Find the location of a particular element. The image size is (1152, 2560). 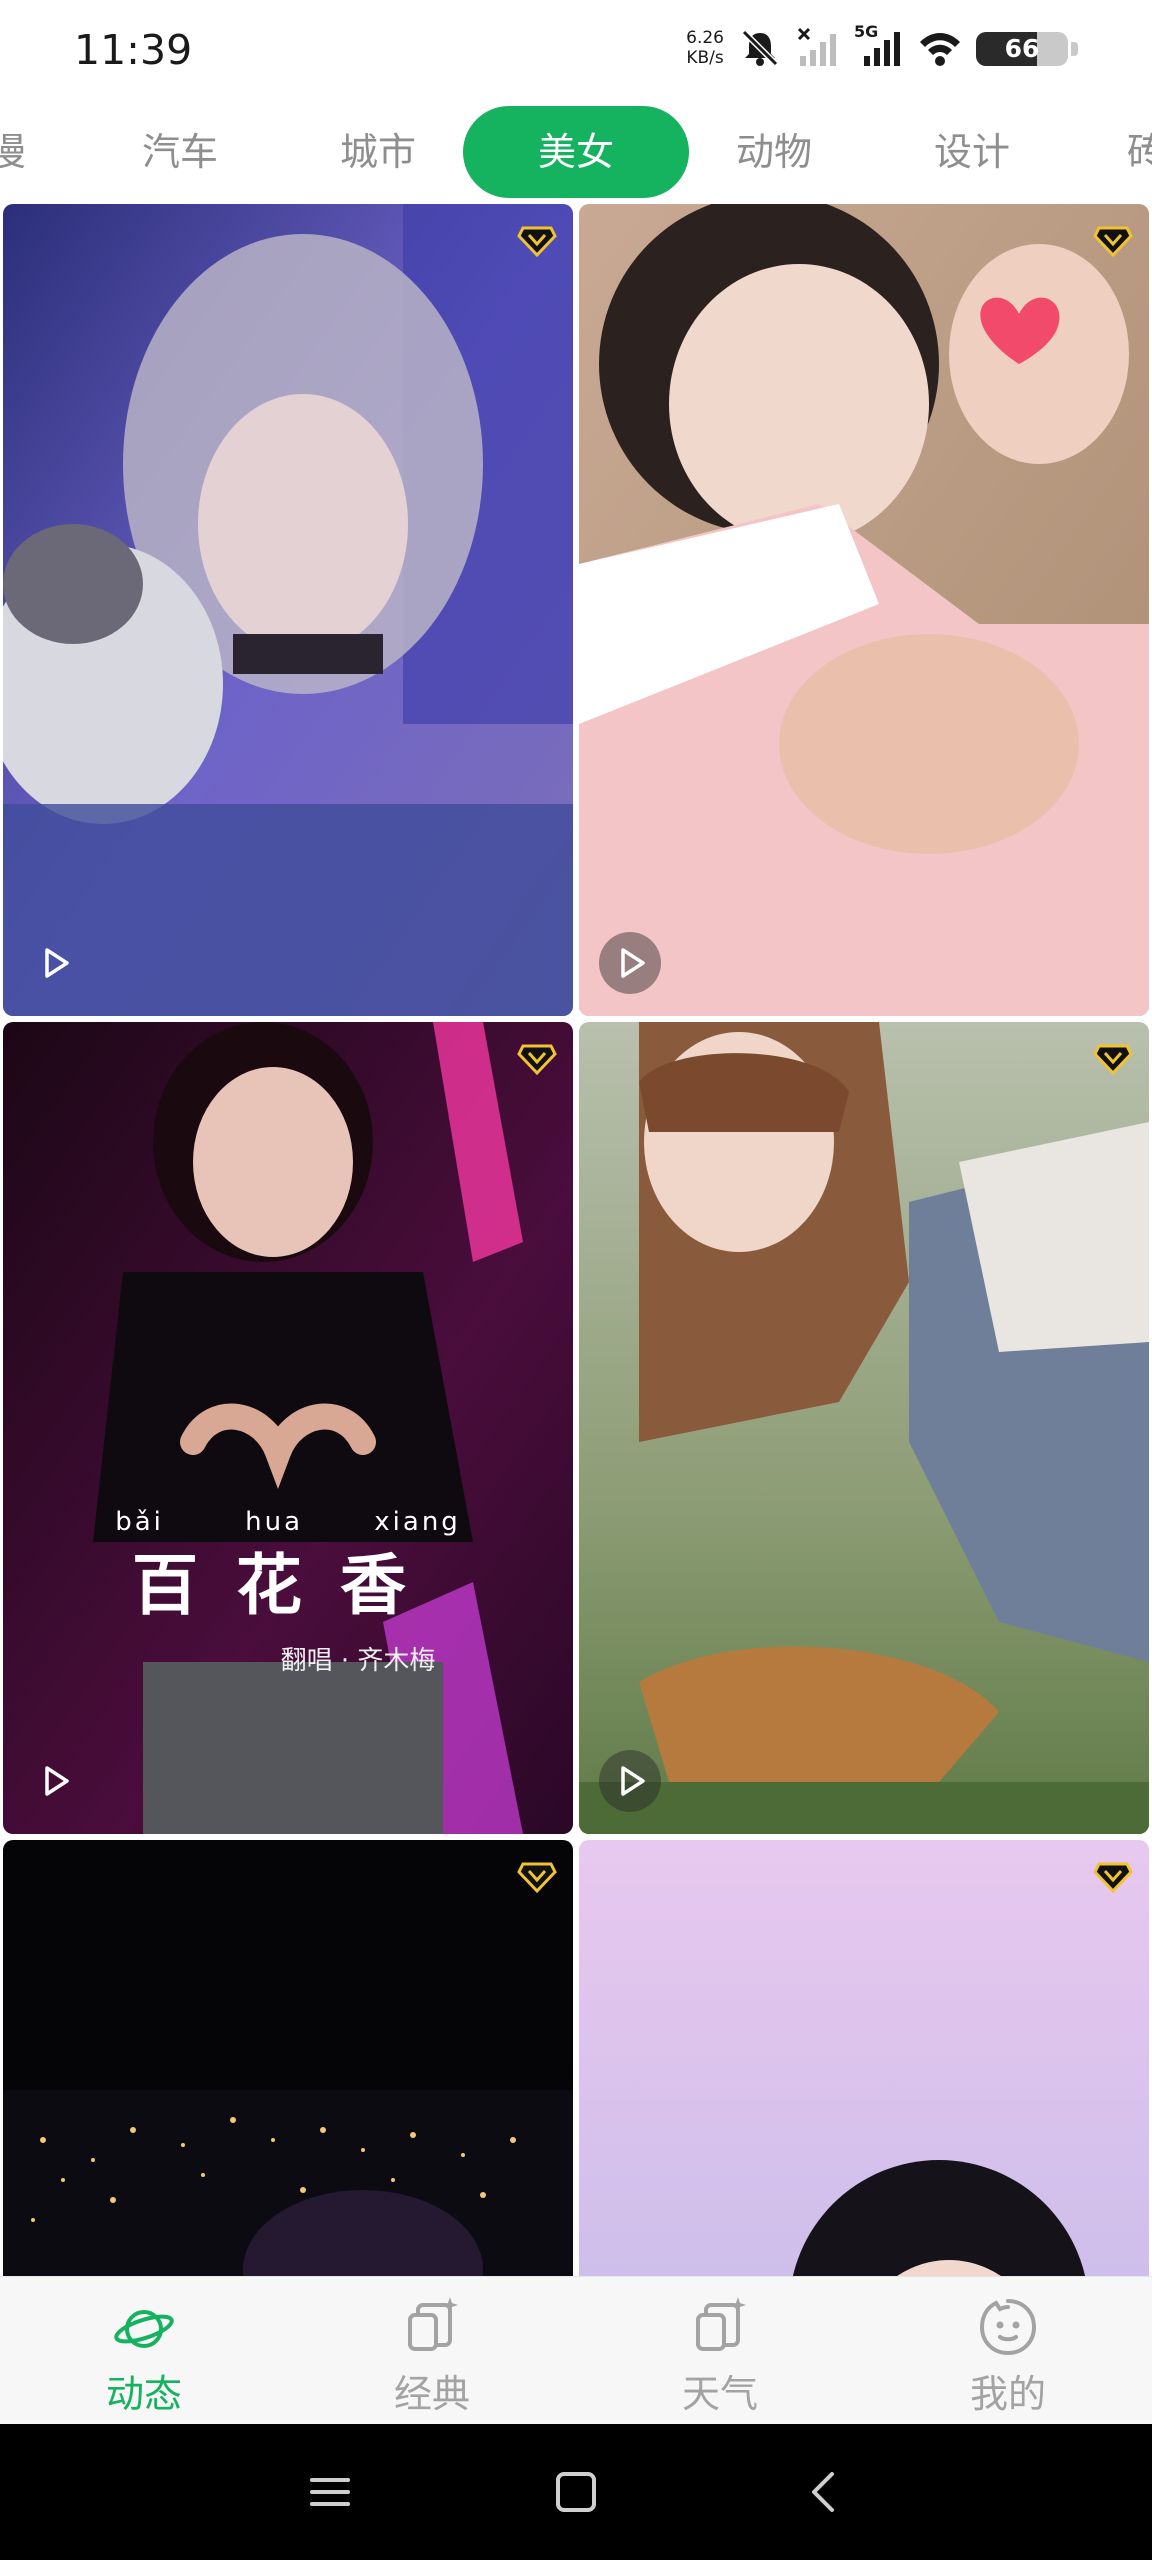

status-icons: 6.26 KB/s 5G 66 is located at coordinates (884, 46).